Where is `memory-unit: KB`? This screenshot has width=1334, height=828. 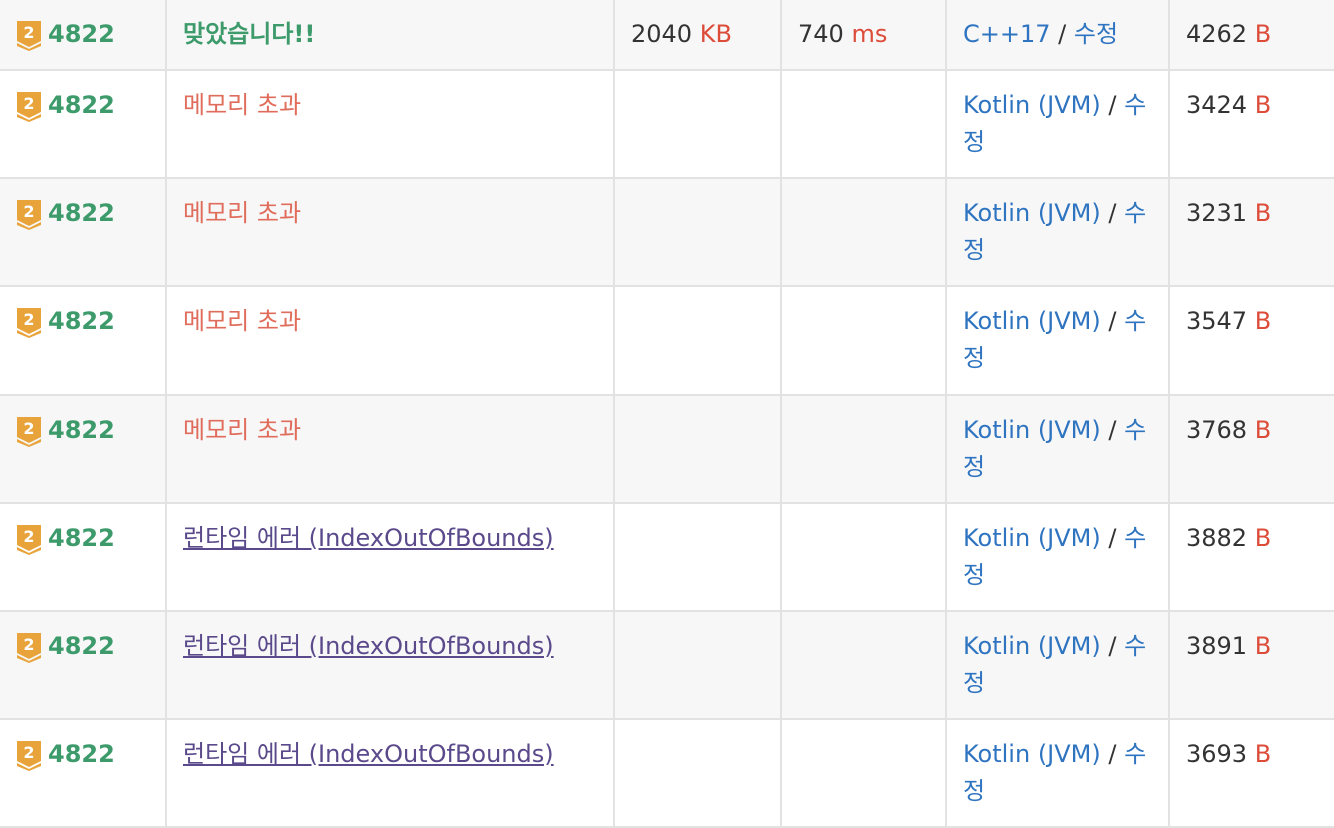
memory-unit: KB is located at coordinates (715, 34).